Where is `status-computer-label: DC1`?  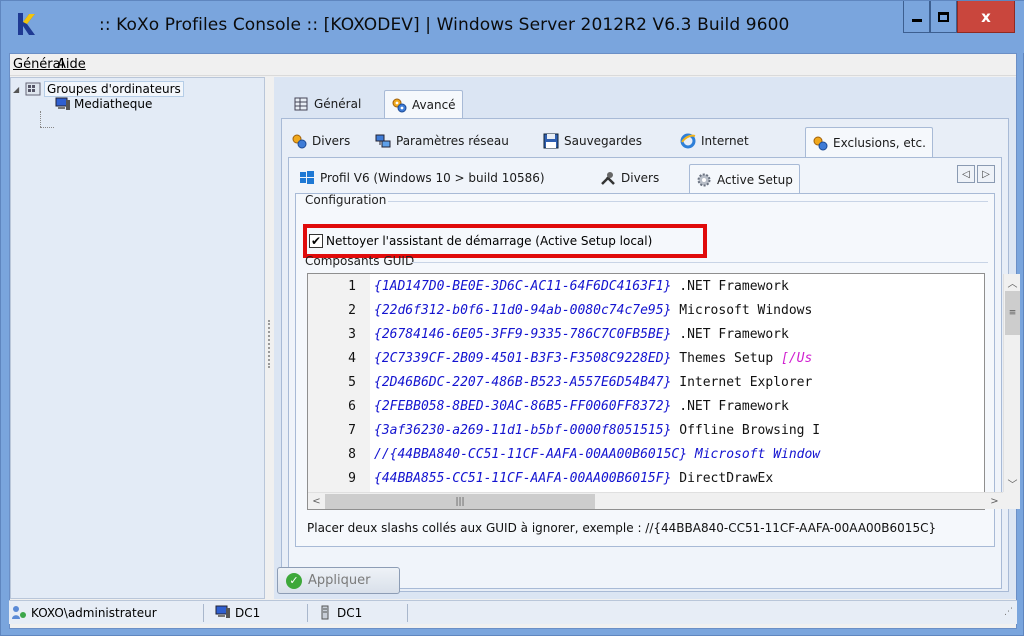
status-computer-label: DC1 is located at coordinates (248, 612).